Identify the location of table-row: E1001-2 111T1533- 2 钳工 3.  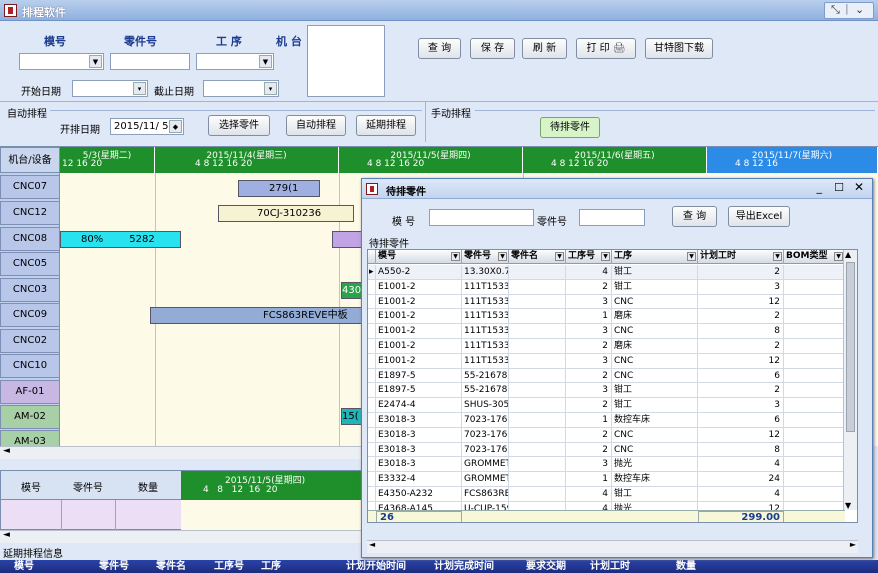
(606, 287).